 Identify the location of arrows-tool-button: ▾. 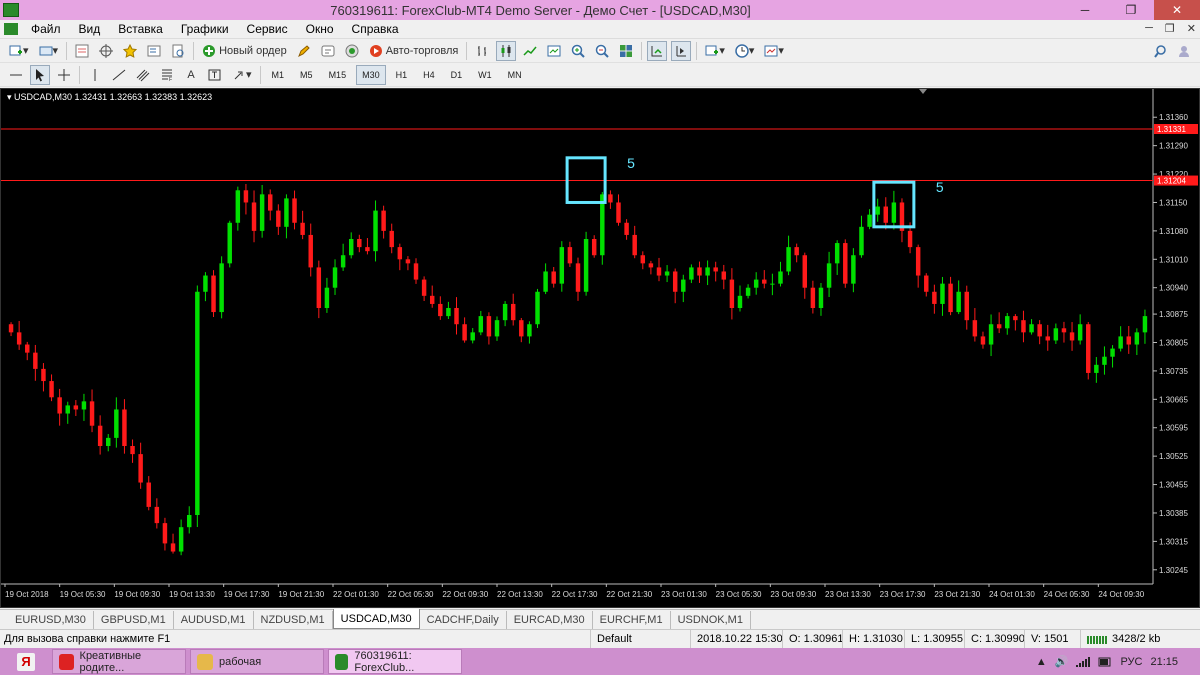
(242, 75).